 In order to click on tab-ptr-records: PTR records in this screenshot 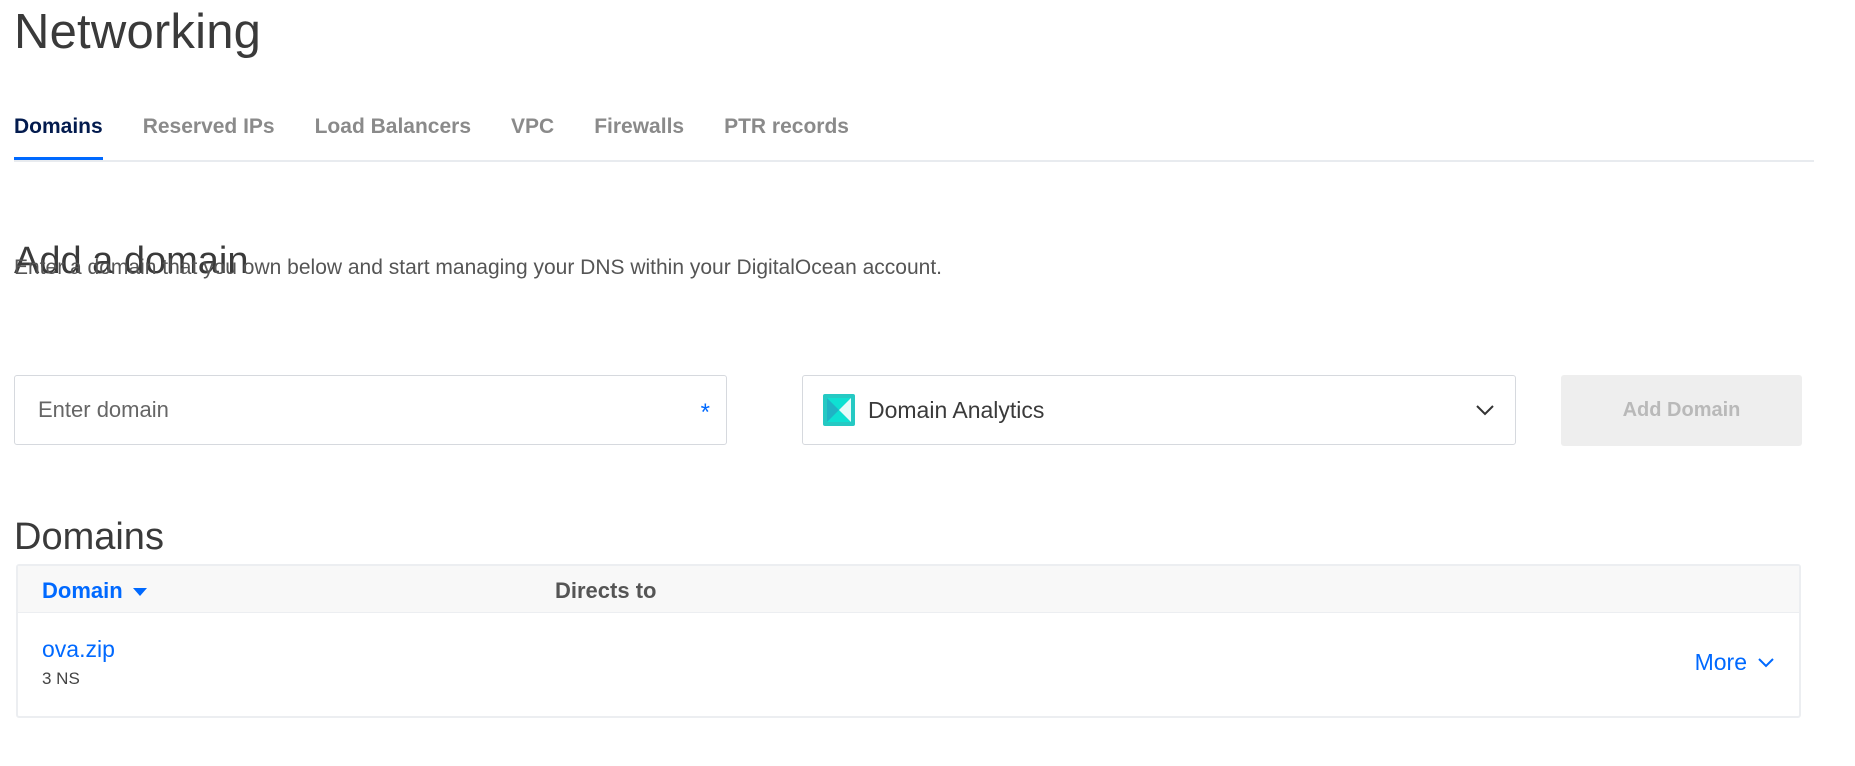, I will do `click(786, 135)`.